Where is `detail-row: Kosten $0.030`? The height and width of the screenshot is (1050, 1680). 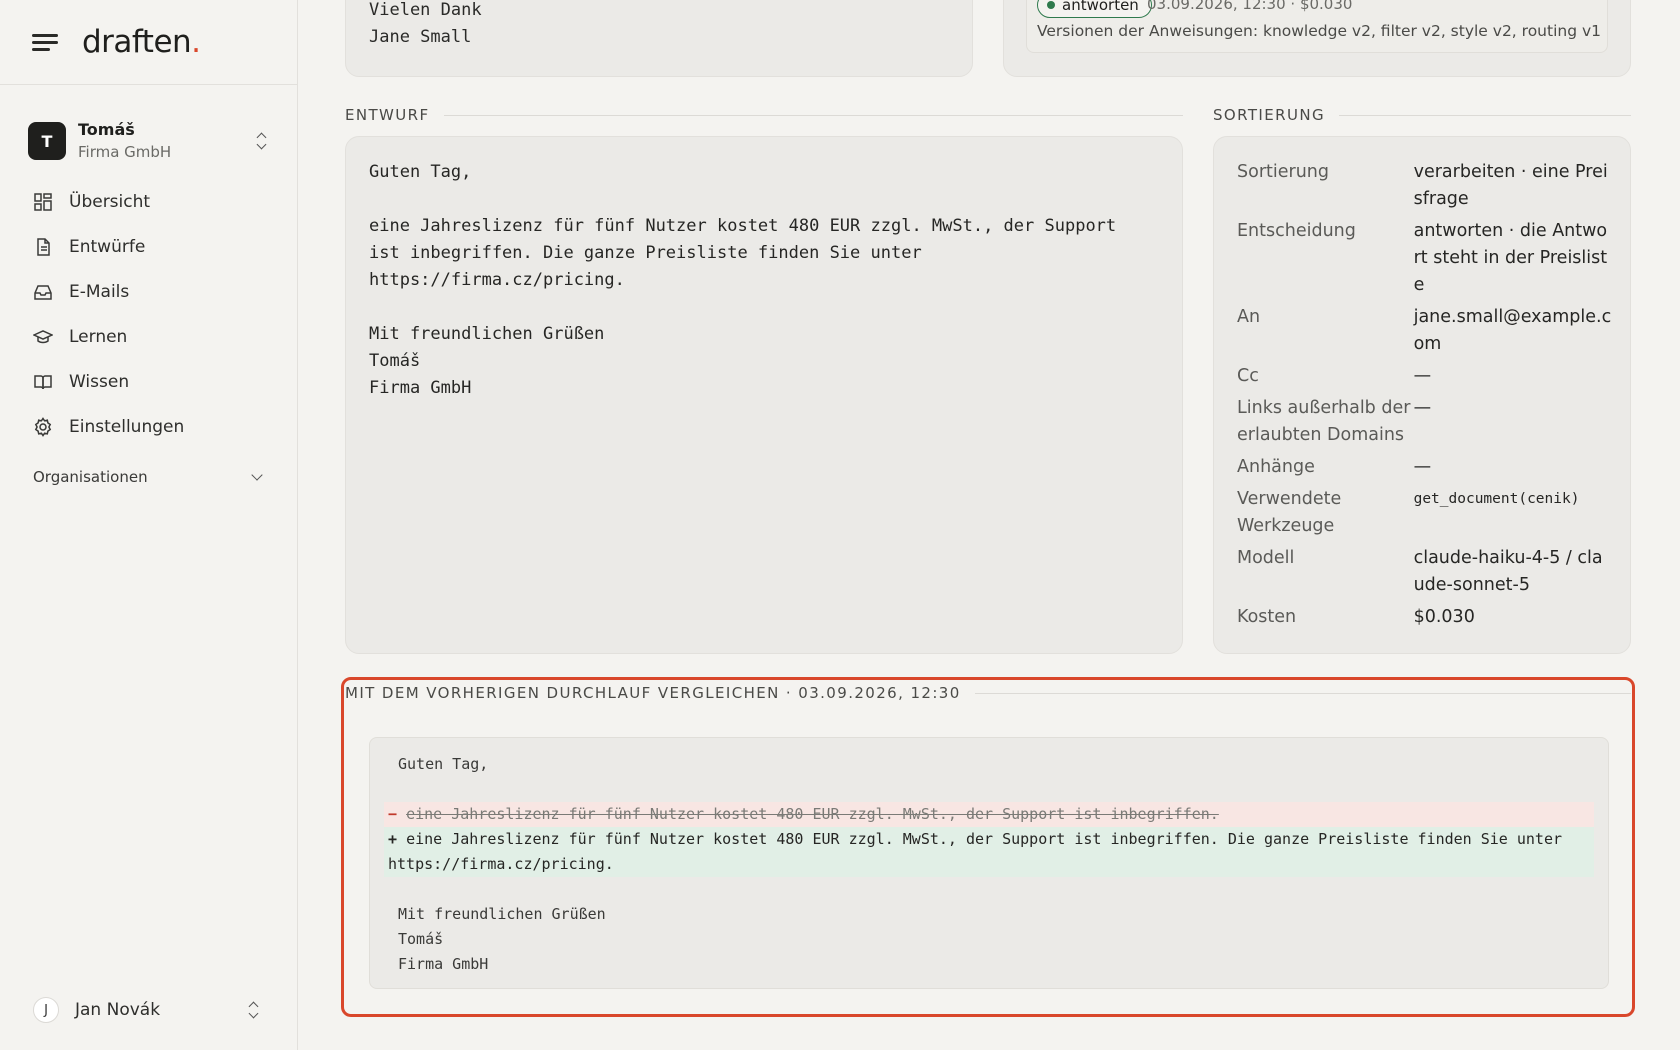
detail-row: Kosten $0.030 is located at coordinates (1424, 617).